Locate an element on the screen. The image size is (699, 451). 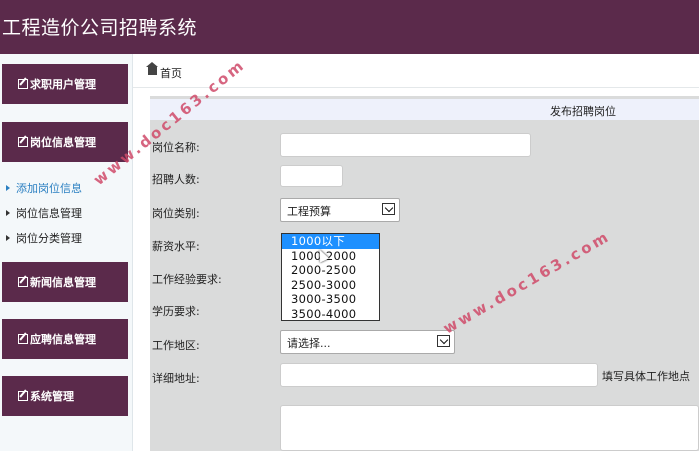
sidebar-item-manage-jobs: 岗位信息管理 is located at coordinates (44, 213).